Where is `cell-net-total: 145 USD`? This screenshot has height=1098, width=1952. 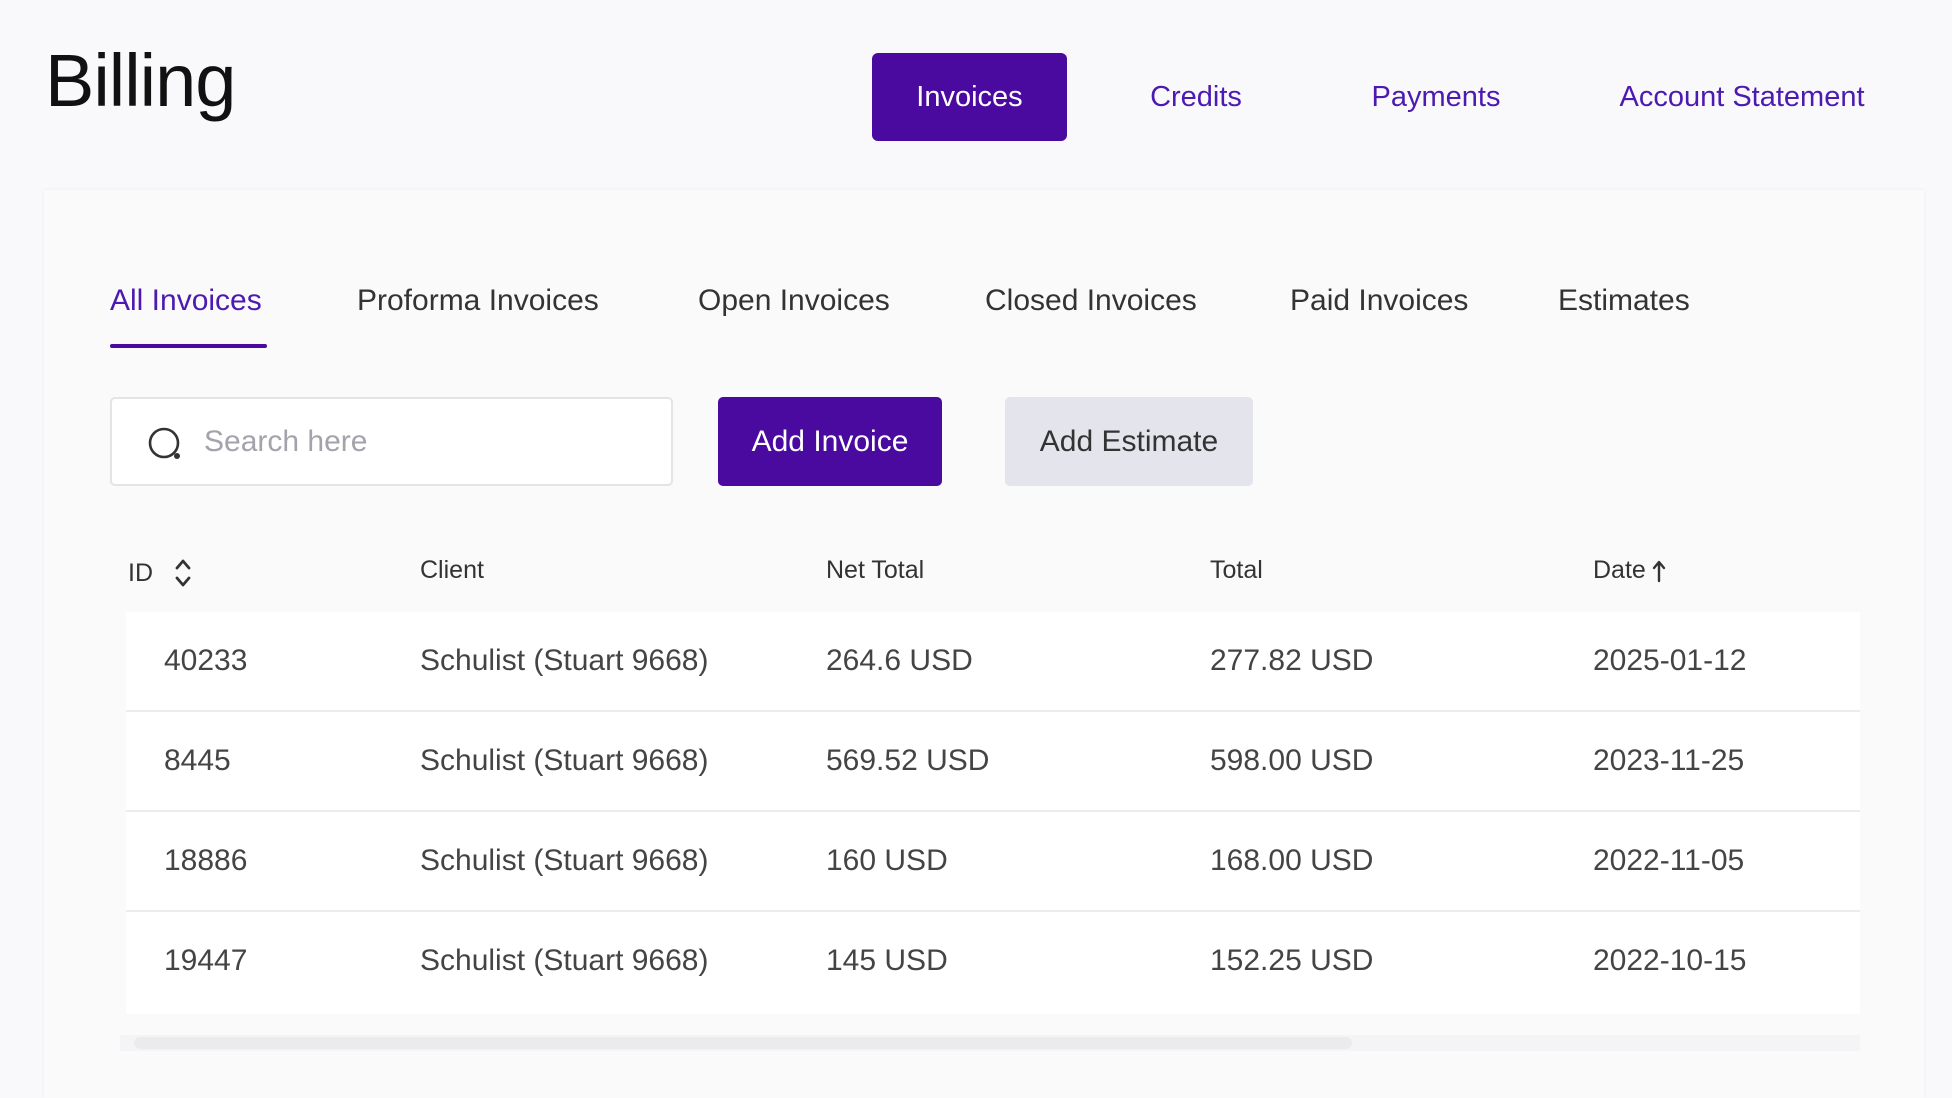 cell-net-total: 145 USD is located at coordinates (887, 960).